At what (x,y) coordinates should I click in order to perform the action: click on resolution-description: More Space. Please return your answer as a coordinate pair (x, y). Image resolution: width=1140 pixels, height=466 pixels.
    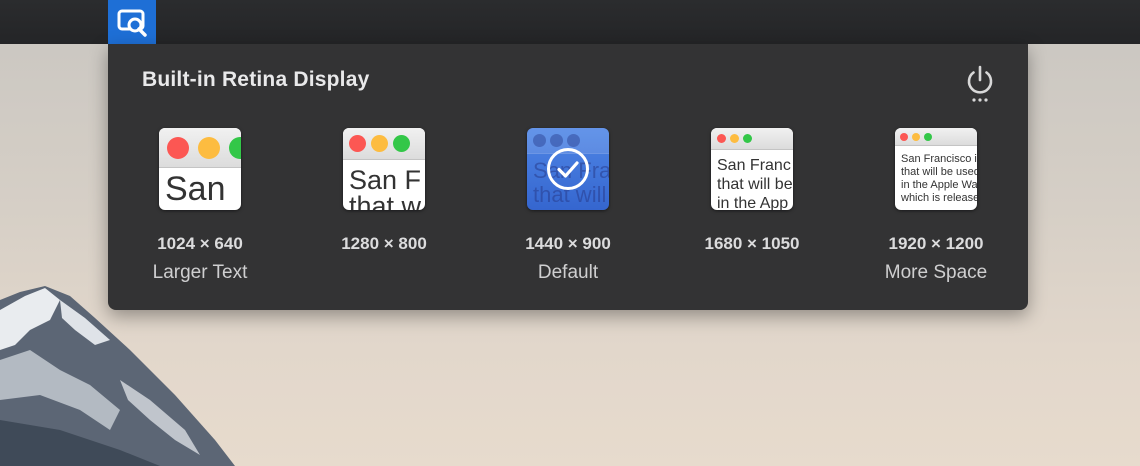
    Looking at the image, I should click on (936, 272).